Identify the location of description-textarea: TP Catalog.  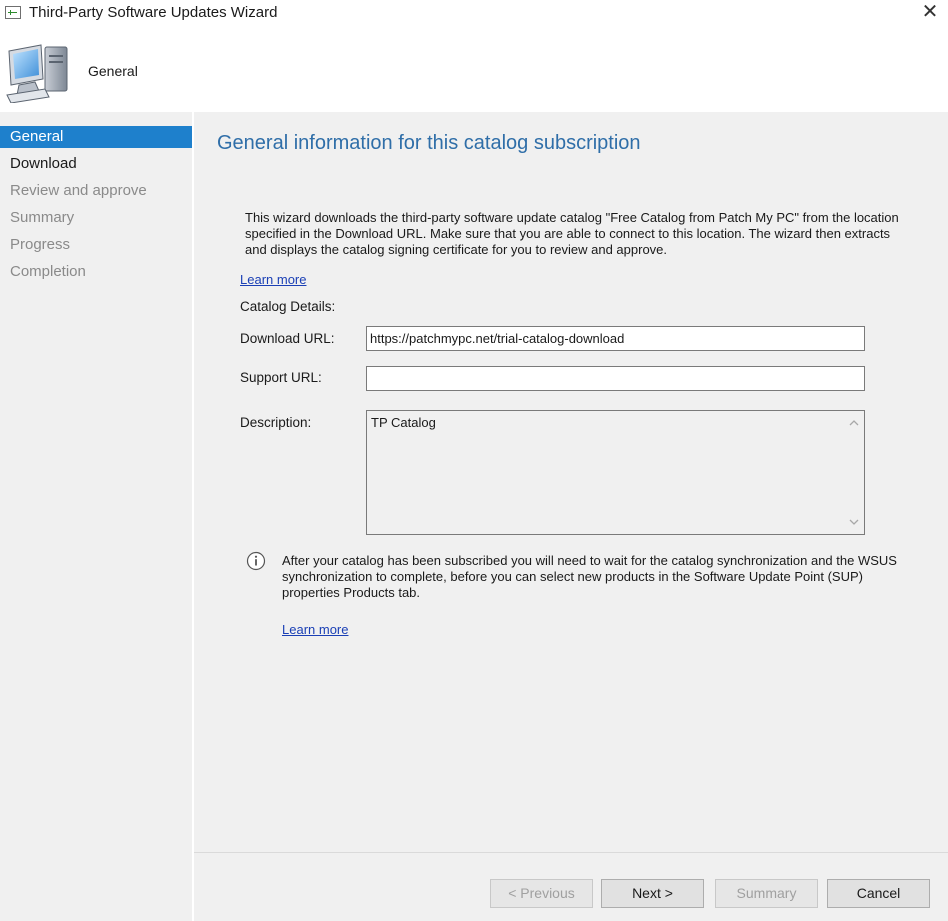
(615, 472).